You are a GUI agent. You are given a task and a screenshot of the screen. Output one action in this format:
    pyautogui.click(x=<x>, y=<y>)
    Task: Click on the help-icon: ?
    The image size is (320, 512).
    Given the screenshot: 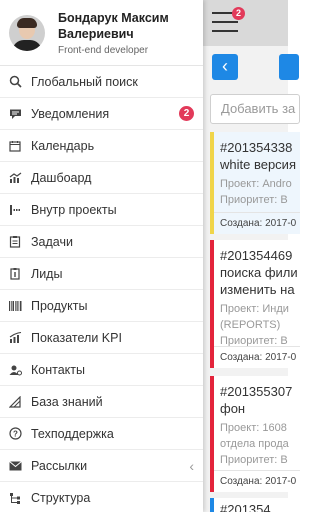 What is the action you would take?
    pyautogui.click(x=15, y=434)
    